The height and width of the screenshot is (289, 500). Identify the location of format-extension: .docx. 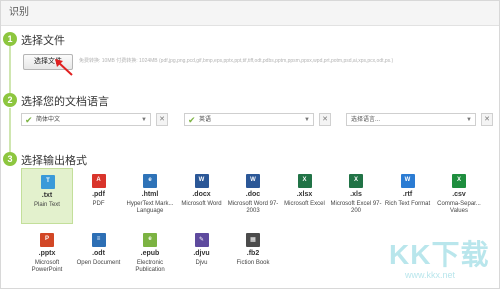
(201, 194).